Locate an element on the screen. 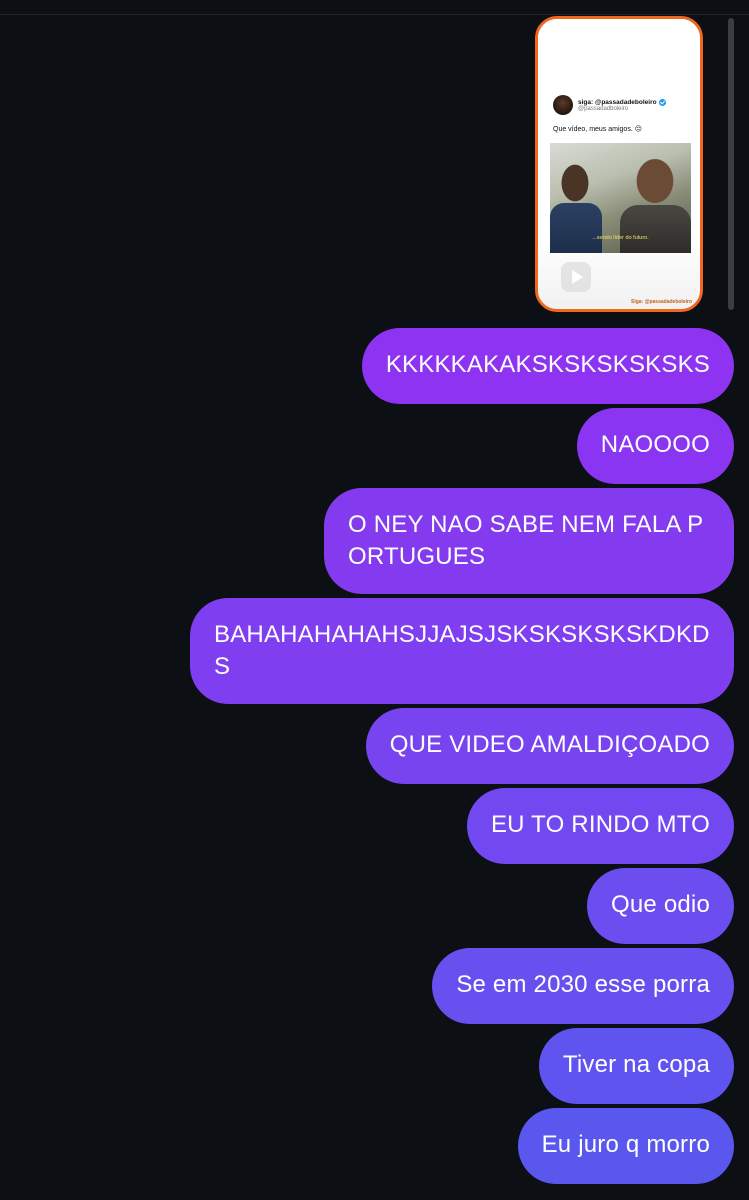  message-bubble: Tiver na copa is located at coordinates (636, 1066).